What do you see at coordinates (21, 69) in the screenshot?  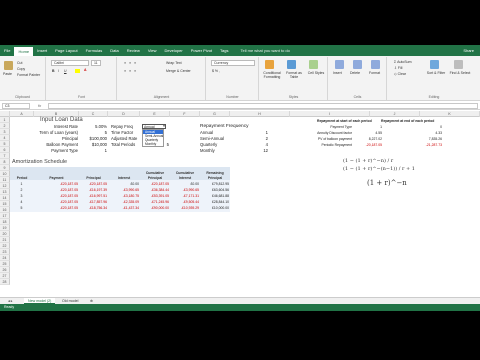 I see `copy-button: Copy` at bounding box center [21, 69].